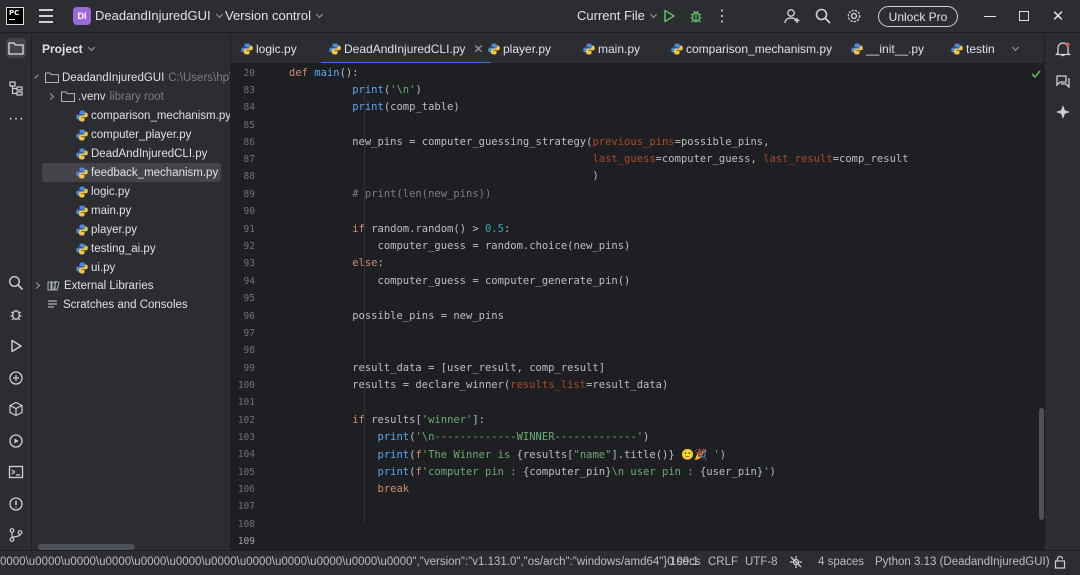 Image resolution: width=1080 pixels, height=575 pixels. What do you see at coordinates (368, 263) in the screenshot?
I see `code-line: else:` at bounding box center [368, 263].